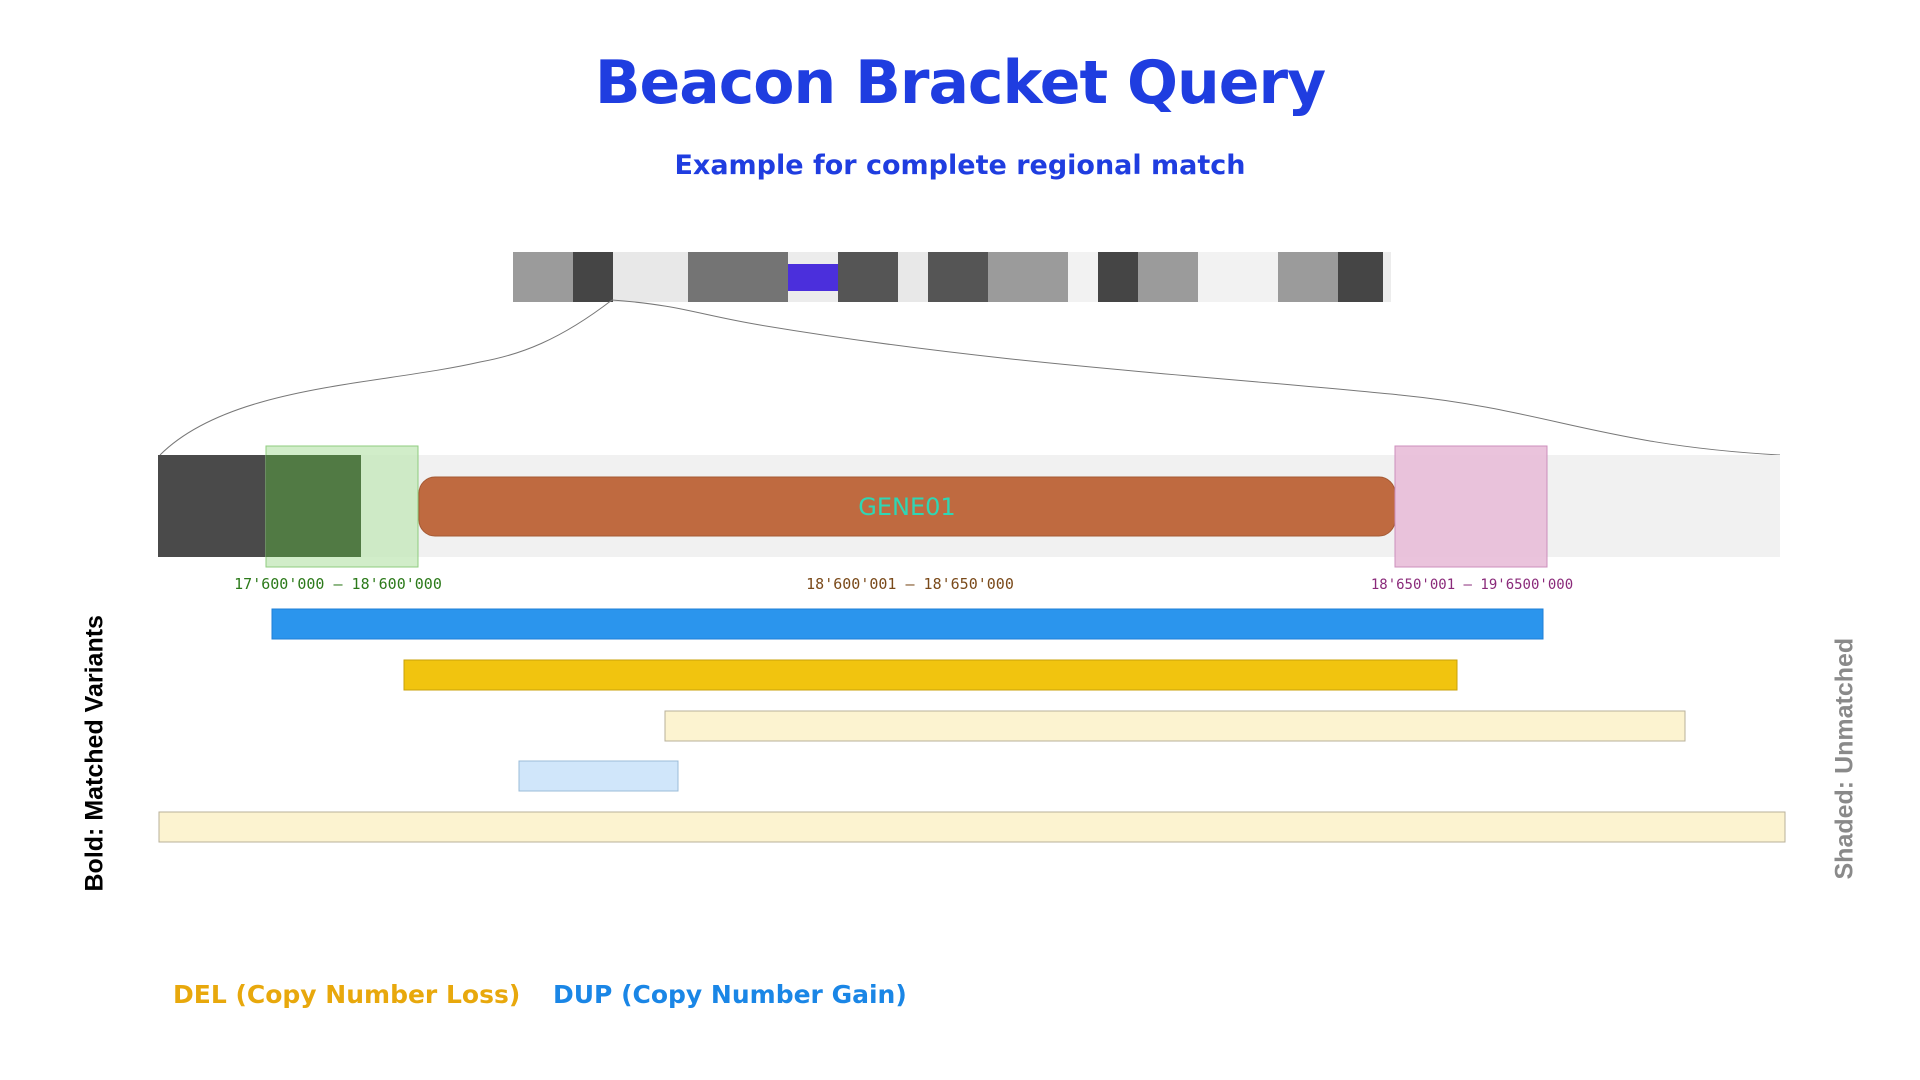  Describe the element at coordinates (1472, 585) in the screenshot. I see `end-range-label: 18'650'001 – 19'6500'000` at that location.